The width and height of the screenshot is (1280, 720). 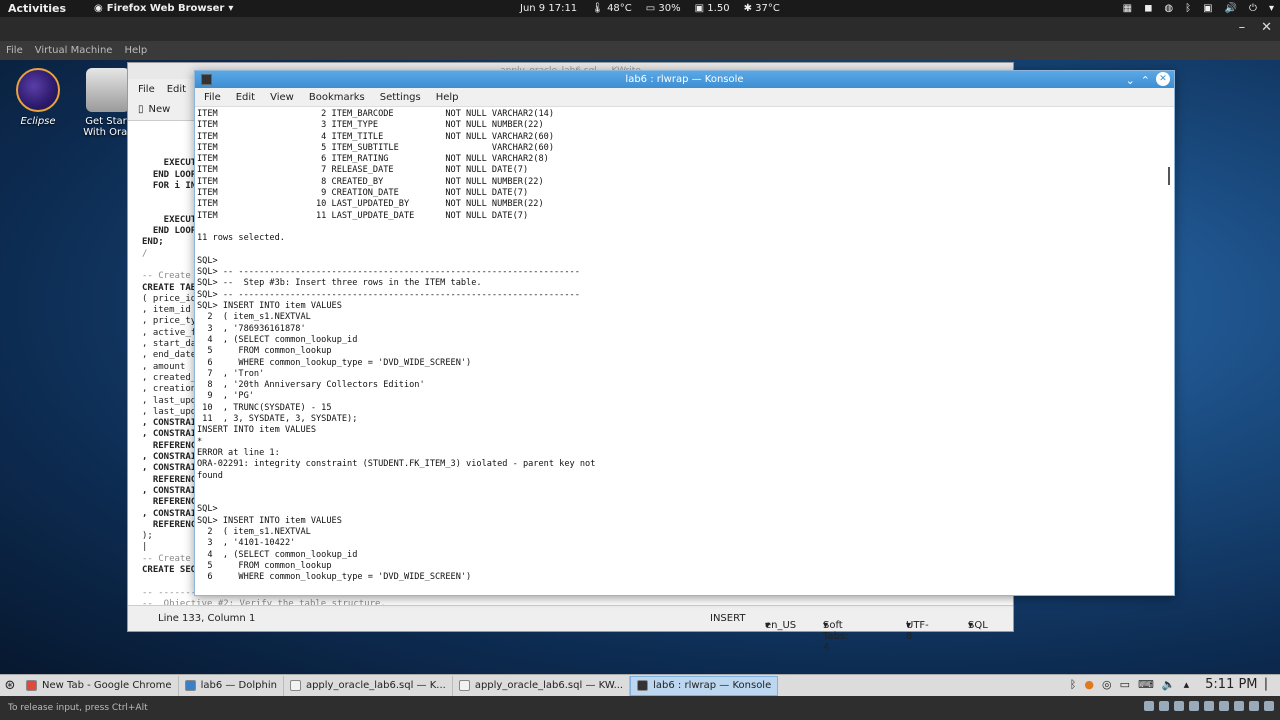 I want to click on app-menu-label: Firefox Web Browser, so click(x=165, y=8).